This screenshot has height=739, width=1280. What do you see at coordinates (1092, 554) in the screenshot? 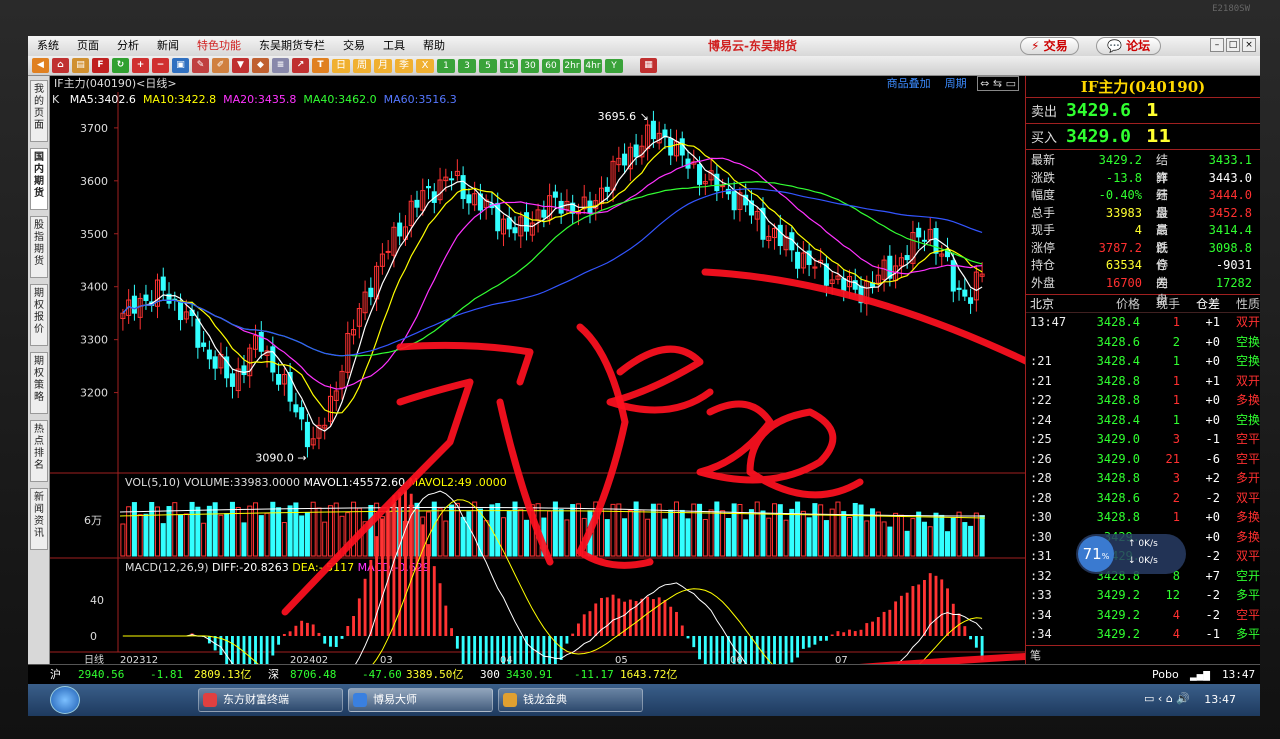
I see `speed-percent-value: 71` at bounding box center [1092, 554].